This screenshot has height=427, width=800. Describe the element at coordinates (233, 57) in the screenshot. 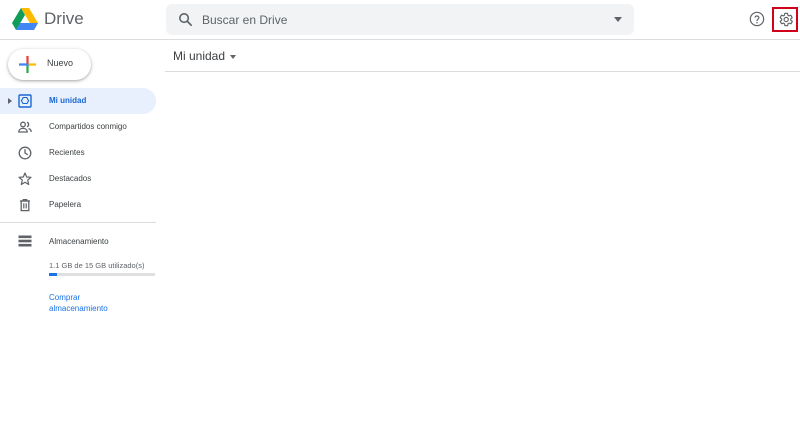

I see `chevron-down-icon` at that location.